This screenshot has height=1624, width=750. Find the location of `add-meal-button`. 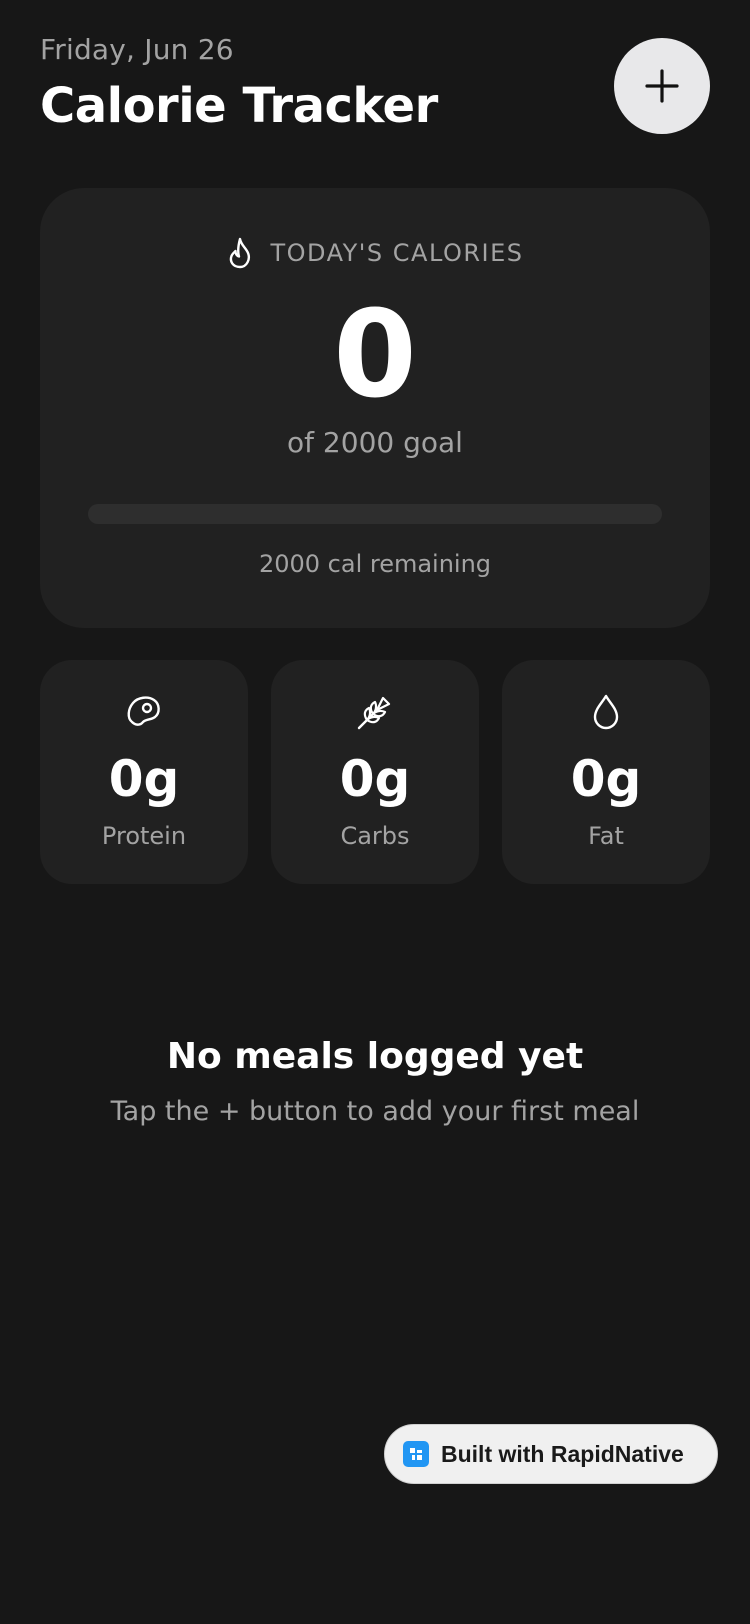

add-meal-button is located at coordinates (662, 86).